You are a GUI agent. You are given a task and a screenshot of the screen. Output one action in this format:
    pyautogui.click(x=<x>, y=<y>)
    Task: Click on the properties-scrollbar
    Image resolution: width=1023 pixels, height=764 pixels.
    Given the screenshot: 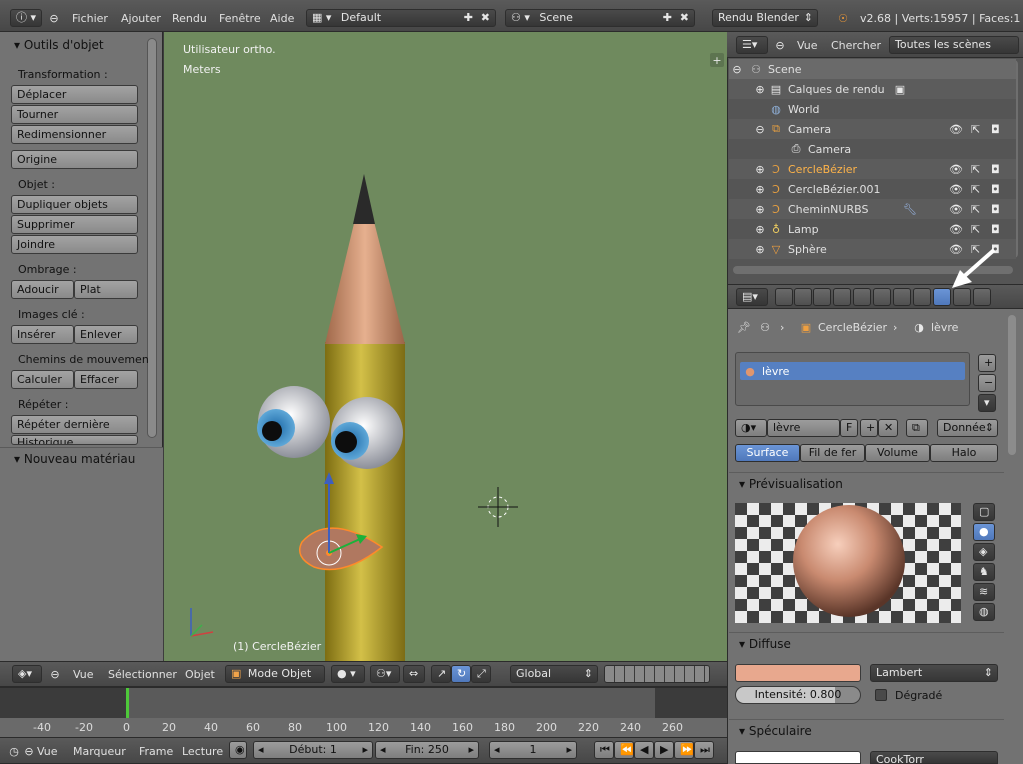 What is the action you would take?
    pyautogui.click(x=1012, y=385)
    